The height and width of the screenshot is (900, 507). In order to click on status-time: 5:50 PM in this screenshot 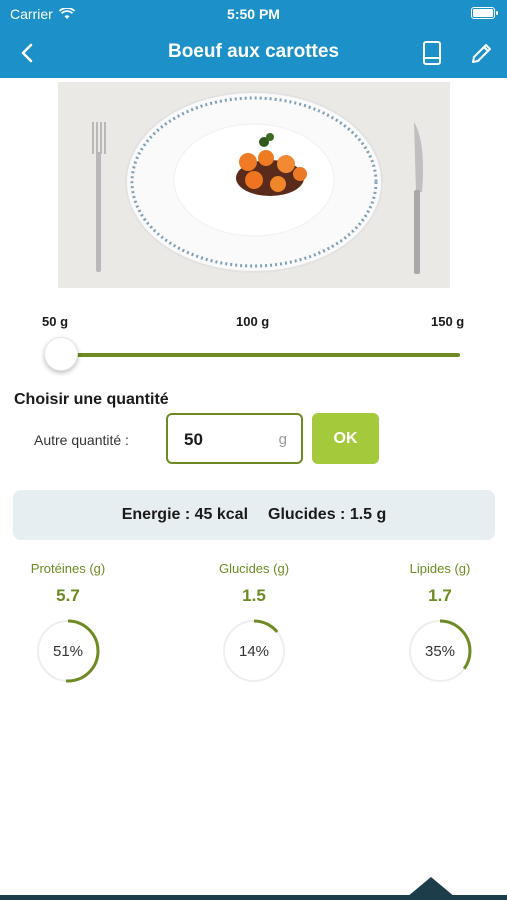, I will do `click(253, 14)`.